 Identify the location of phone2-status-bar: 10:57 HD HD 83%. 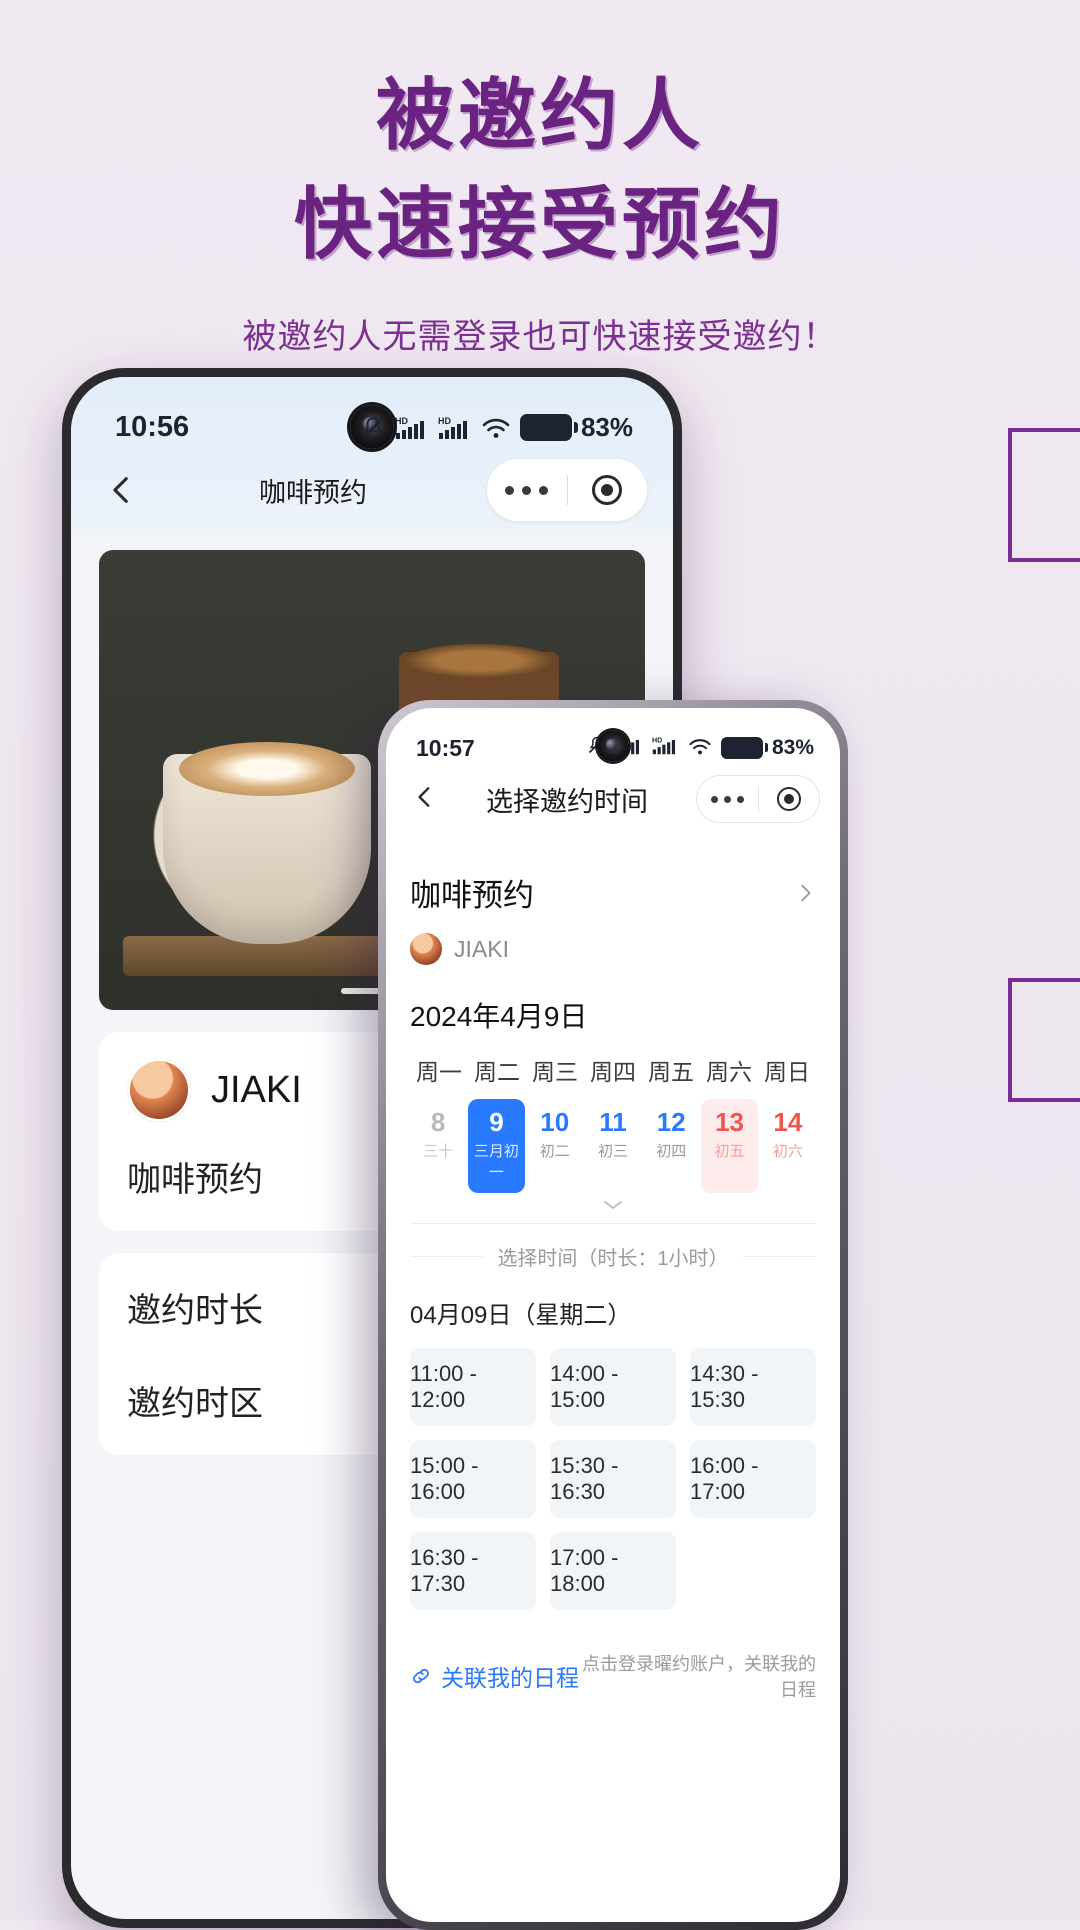
(613, 735).